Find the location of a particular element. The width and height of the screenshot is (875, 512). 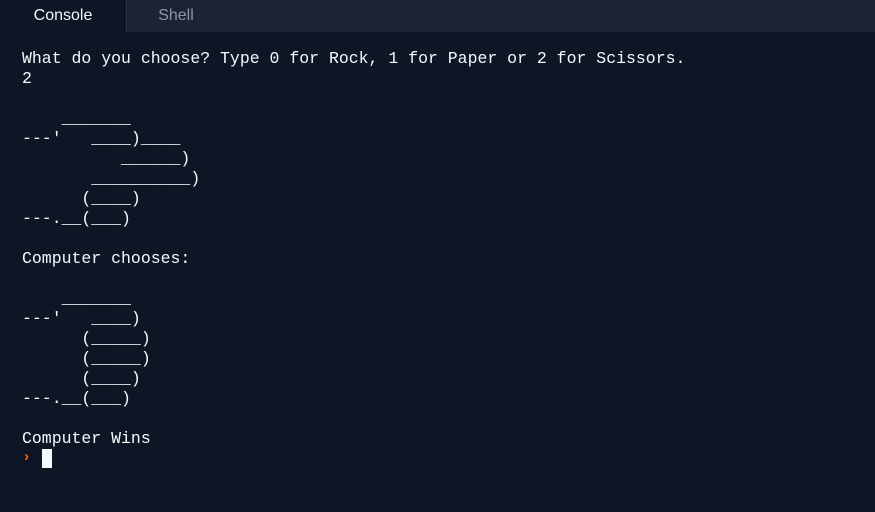

tab-bar: Console Shell is located at coordinates (437, 16).